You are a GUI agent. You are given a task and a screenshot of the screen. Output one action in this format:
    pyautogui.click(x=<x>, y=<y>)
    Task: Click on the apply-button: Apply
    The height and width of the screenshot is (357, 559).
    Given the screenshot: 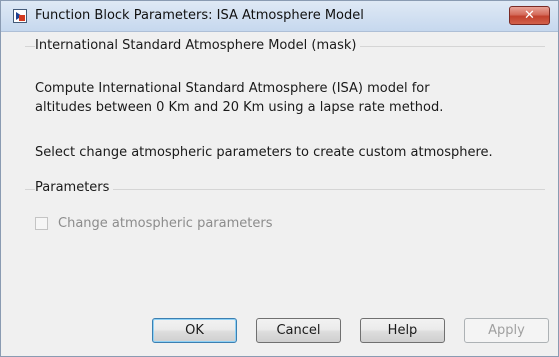 What is the action you would take?
    pyautogui.click(x=506, y=330)
    